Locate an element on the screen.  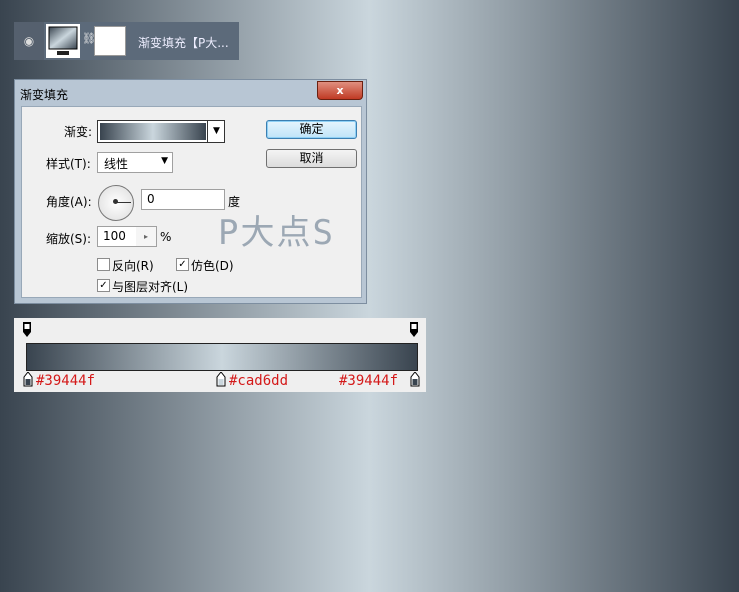
color-stop-middle is located at coordinates (221, 379).